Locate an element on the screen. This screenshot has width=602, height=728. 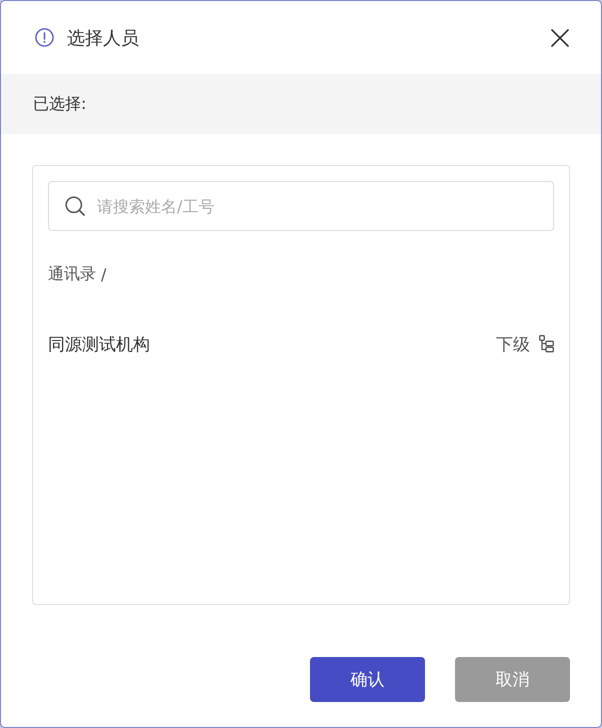
close-icon is located at coordinates (560, 37).